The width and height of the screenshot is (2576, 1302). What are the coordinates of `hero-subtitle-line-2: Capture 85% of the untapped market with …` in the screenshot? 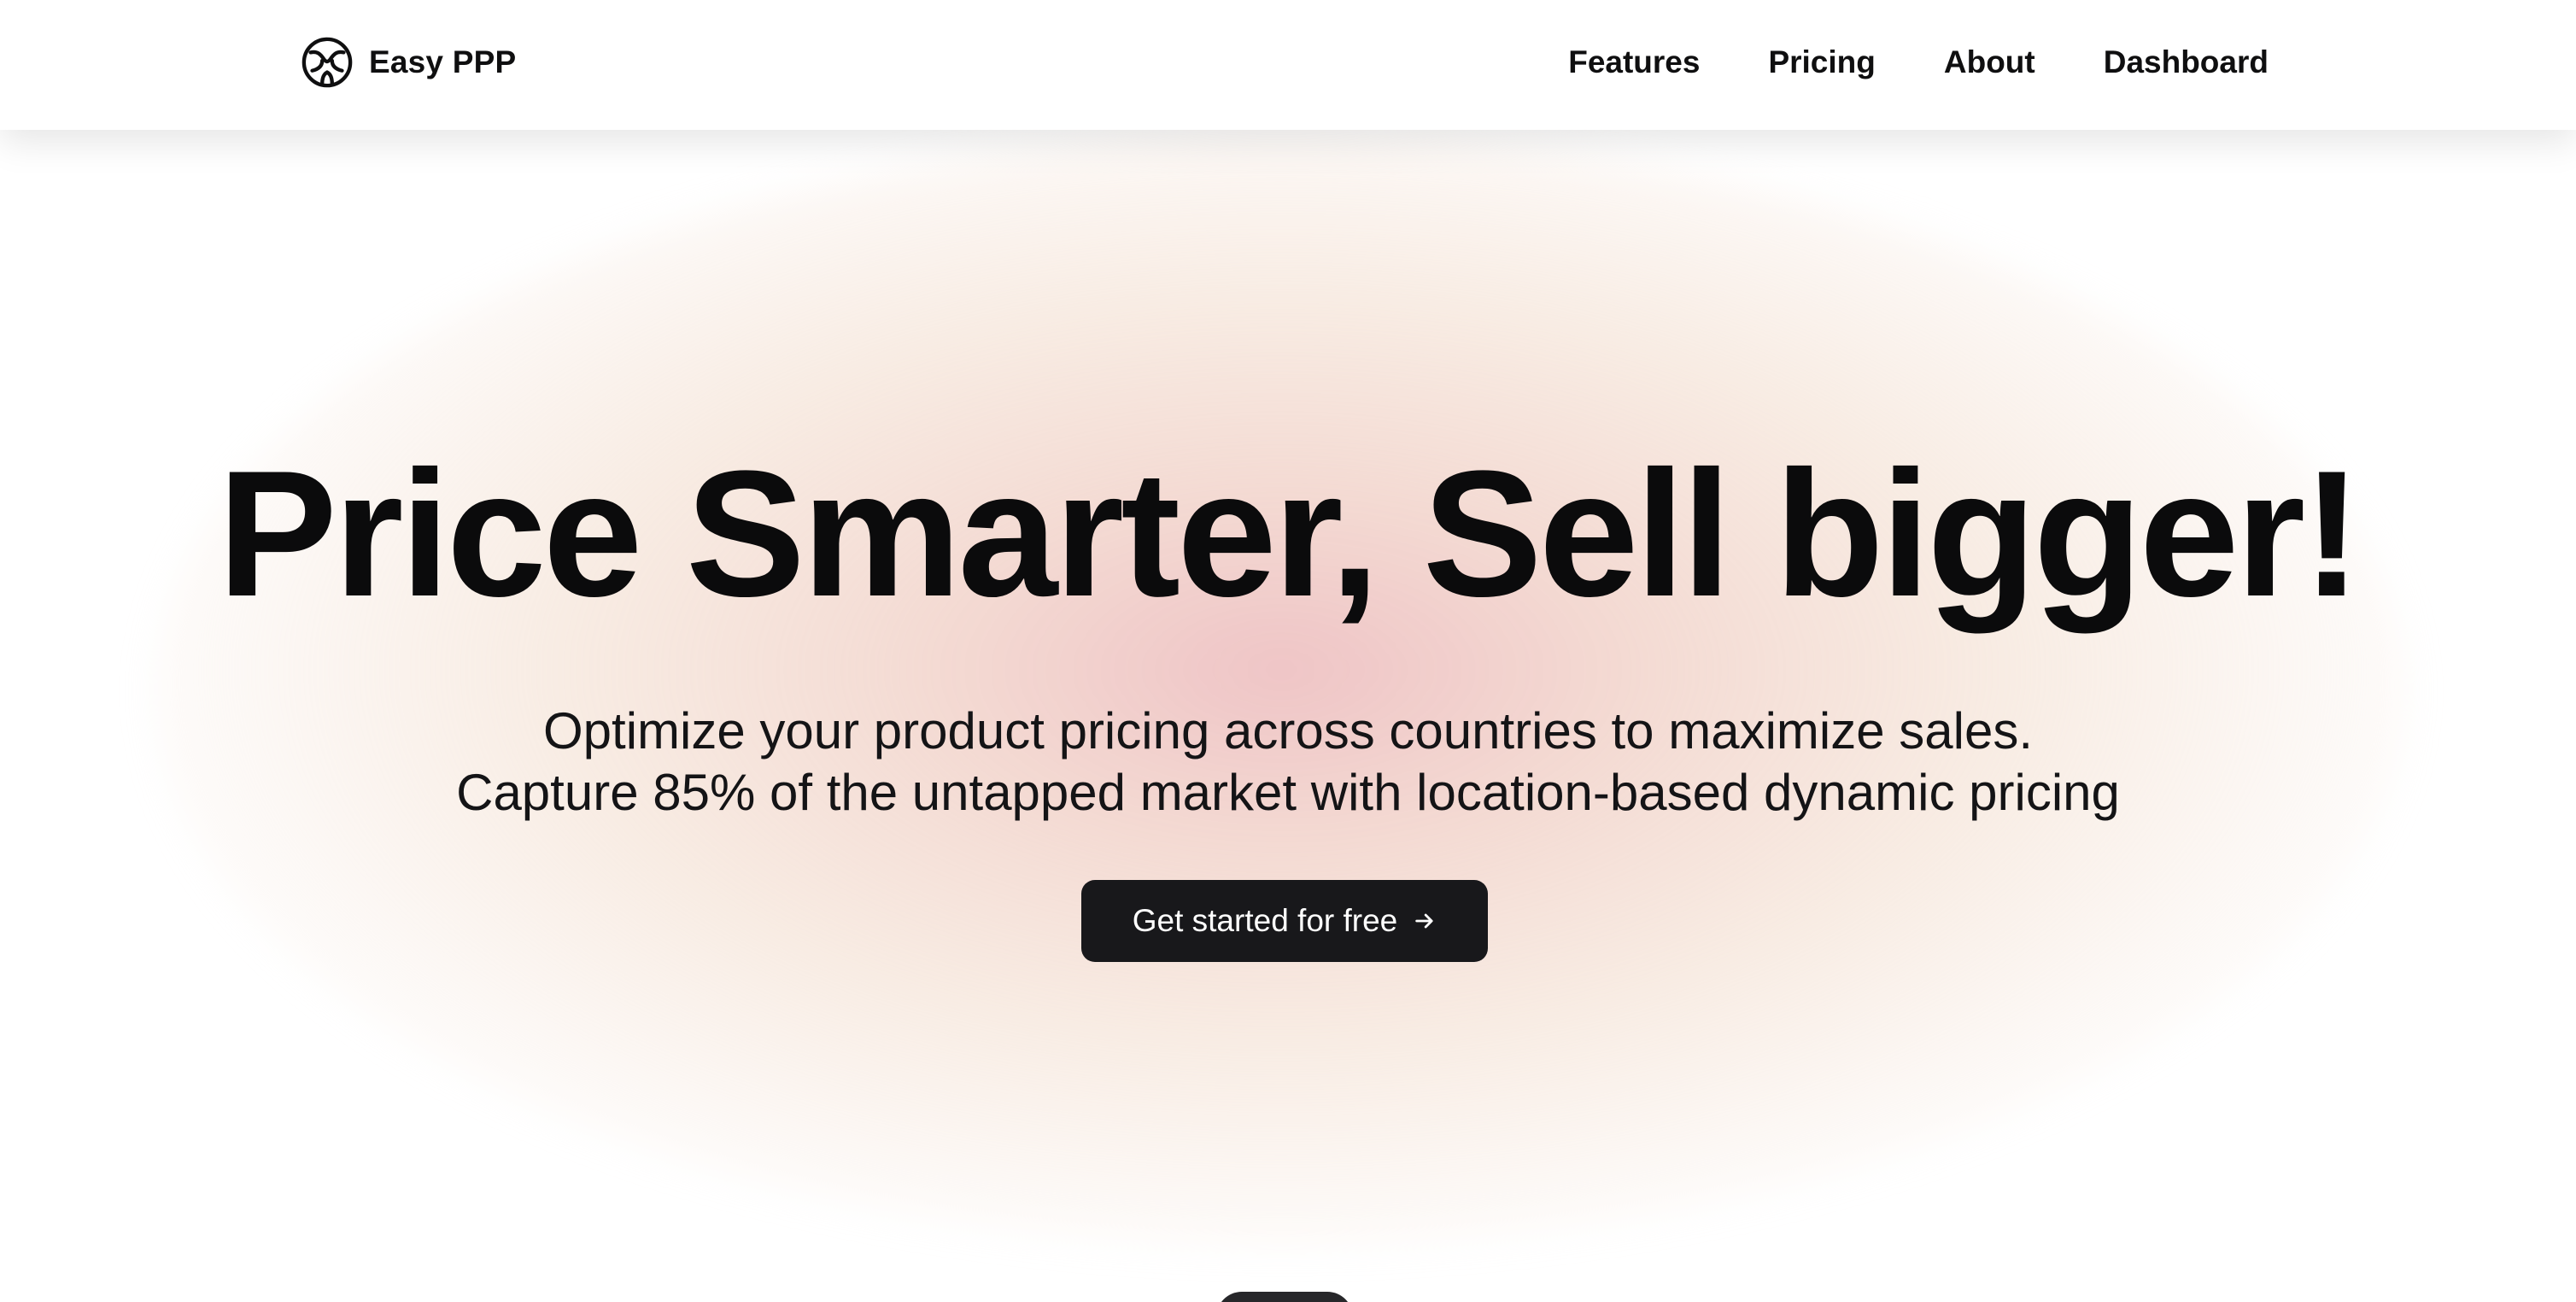 It's located at (1288, 792).